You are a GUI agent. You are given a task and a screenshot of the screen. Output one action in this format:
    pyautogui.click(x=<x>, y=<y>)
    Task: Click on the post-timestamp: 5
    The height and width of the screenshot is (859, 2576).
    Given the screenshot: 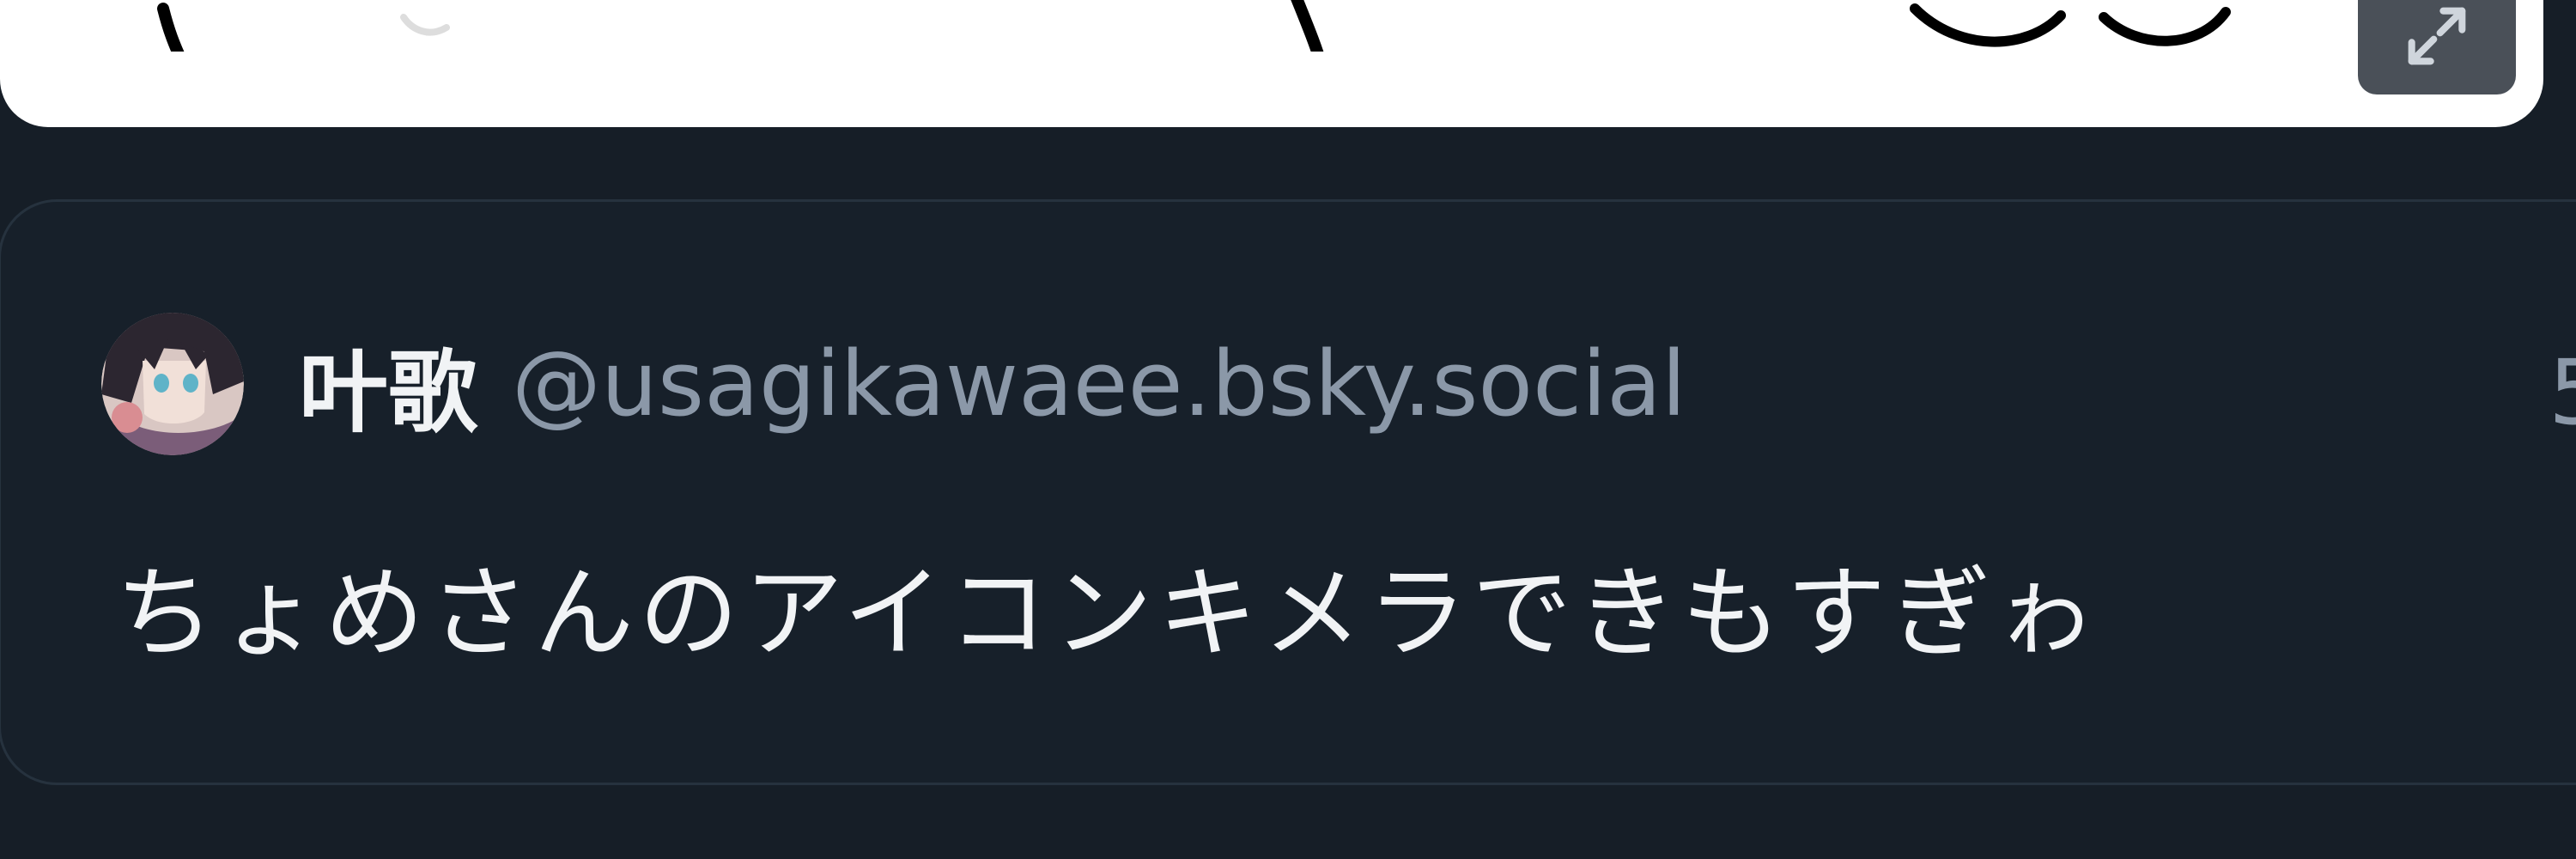 What is the action you would take?
    pyautogui.click(x=2562, y=393)
    